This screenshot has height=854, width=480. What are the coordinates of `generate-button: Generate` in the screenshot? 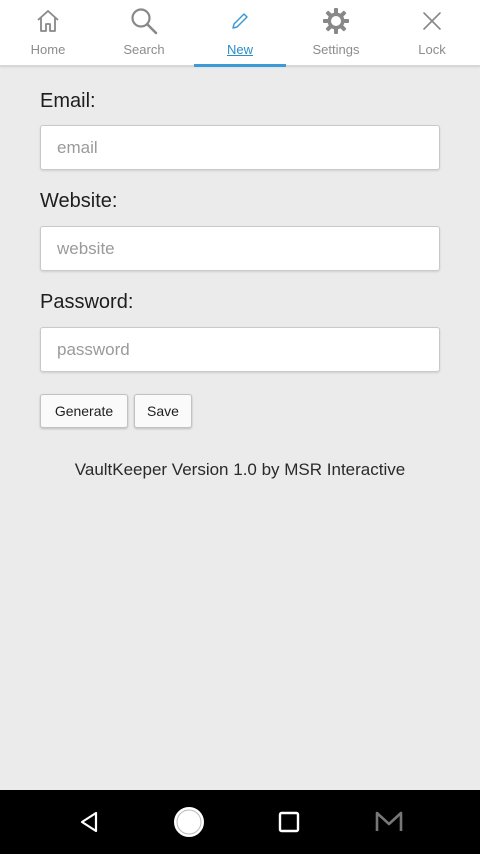 It's located at (84, 411).